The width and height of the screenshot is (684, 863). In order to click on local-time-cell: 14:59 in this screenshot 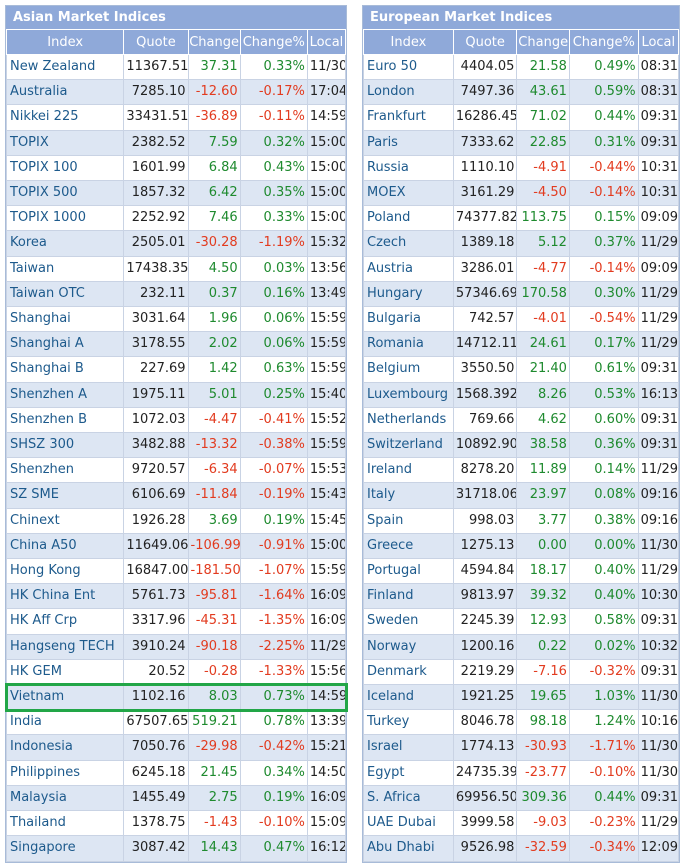, I will do `click(326, 697)`.